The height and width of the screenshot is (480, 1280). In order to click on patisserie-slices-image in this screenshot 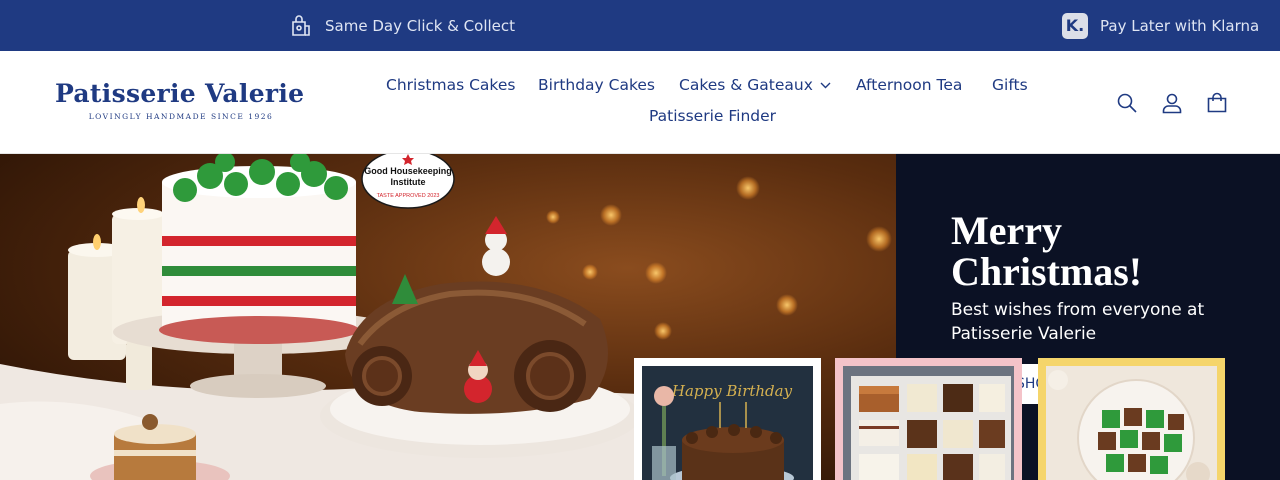, I will do `click(928, 423)`.